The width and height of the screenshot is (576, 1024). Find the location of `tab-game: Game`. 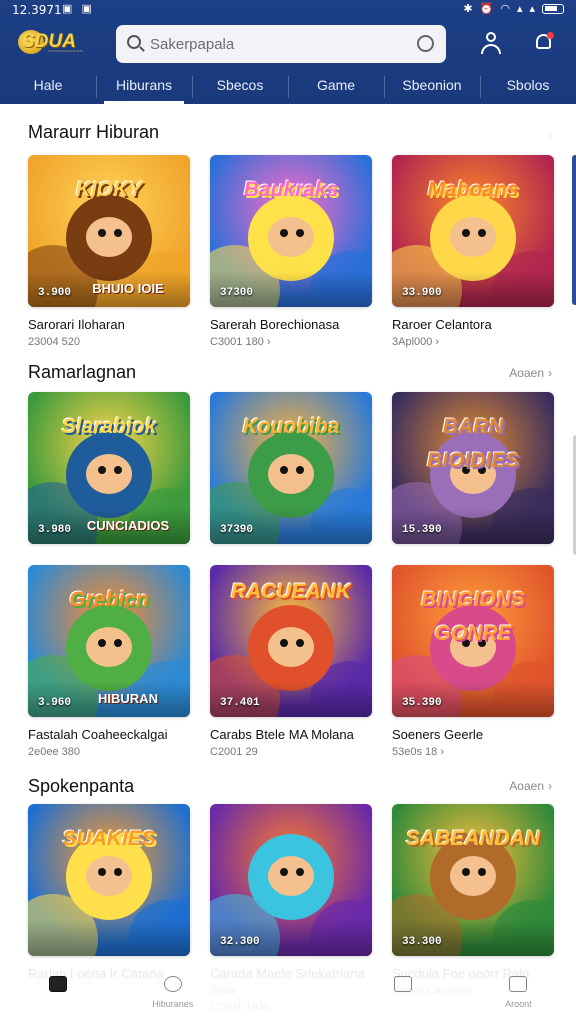

tab-game: Game is located at coordinates (336, 86).